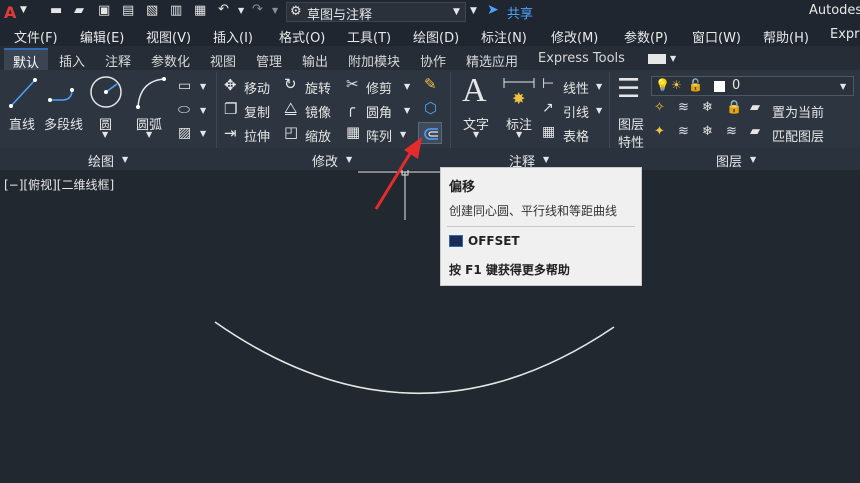  I want to click on tab-parametric: 参数化, so click(170, 60).